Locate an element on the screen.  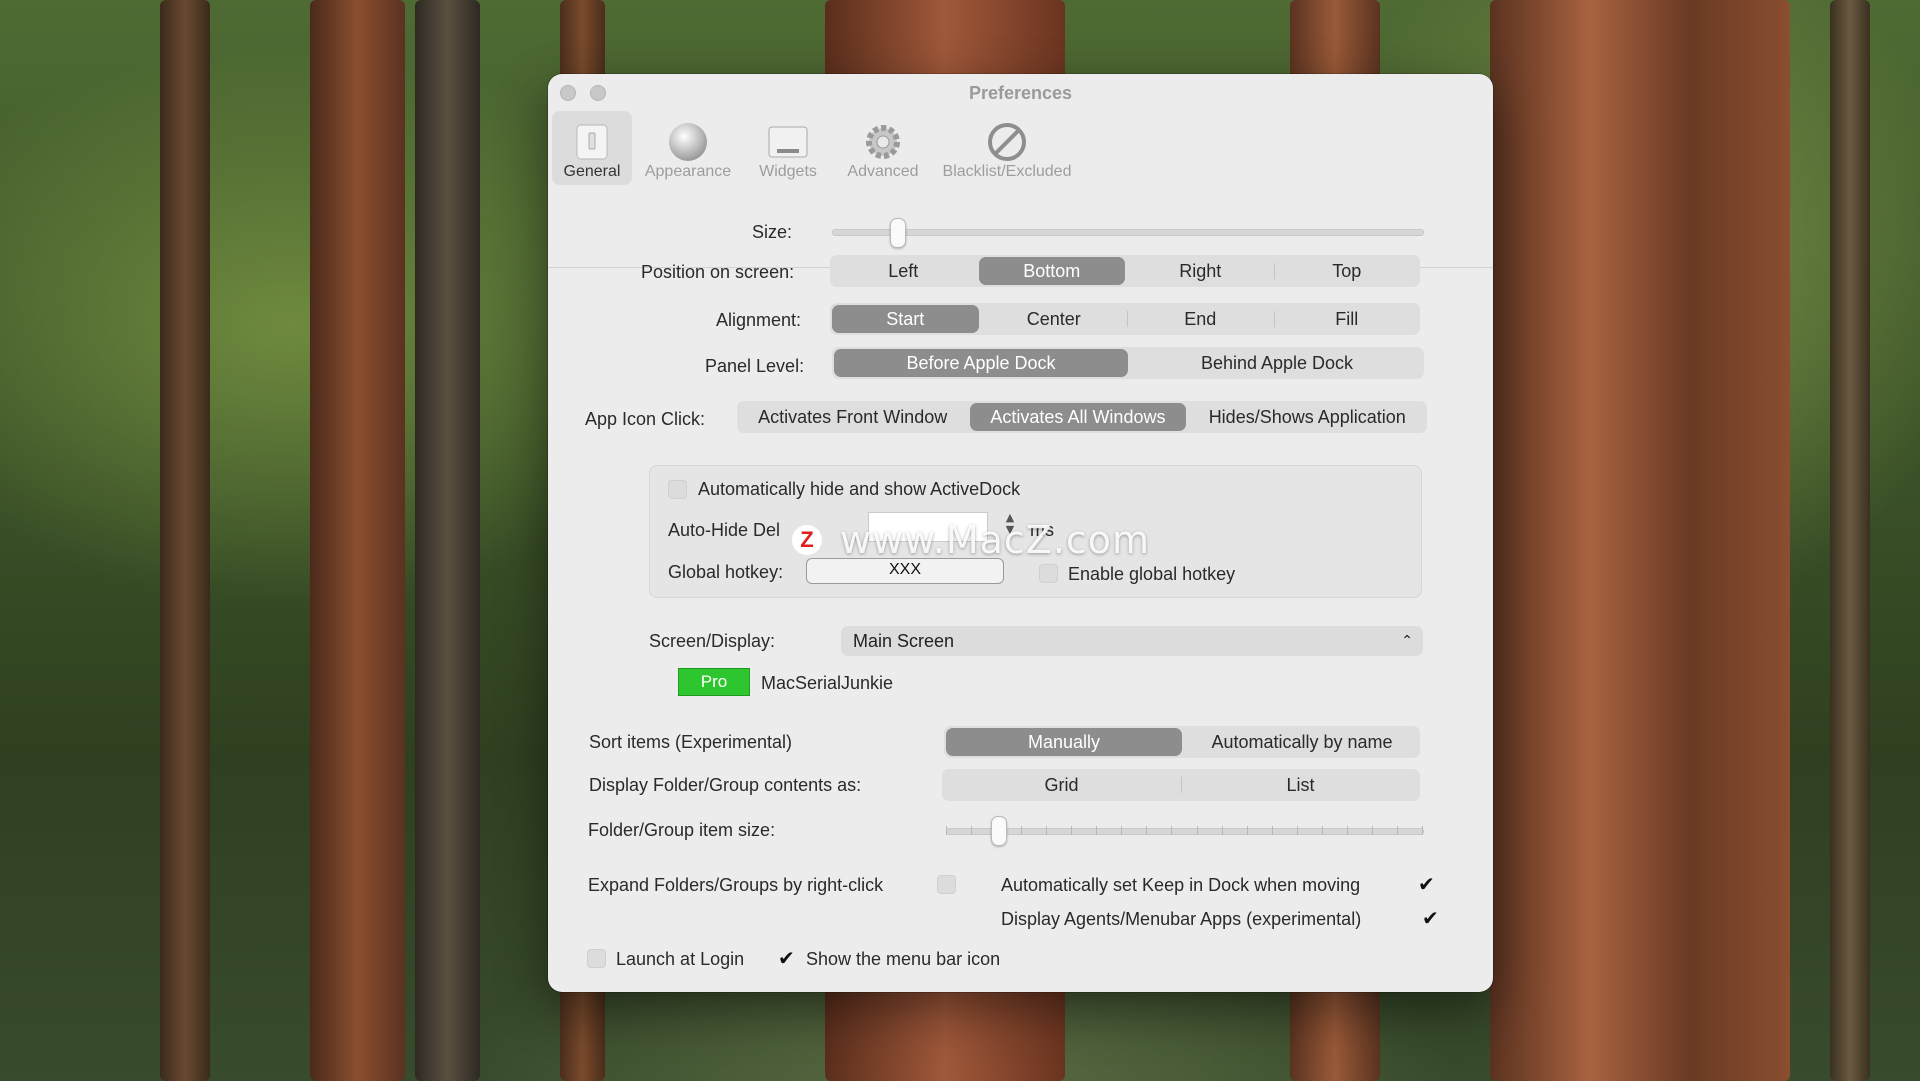
switch-icon is located at coordinates (592, 142).